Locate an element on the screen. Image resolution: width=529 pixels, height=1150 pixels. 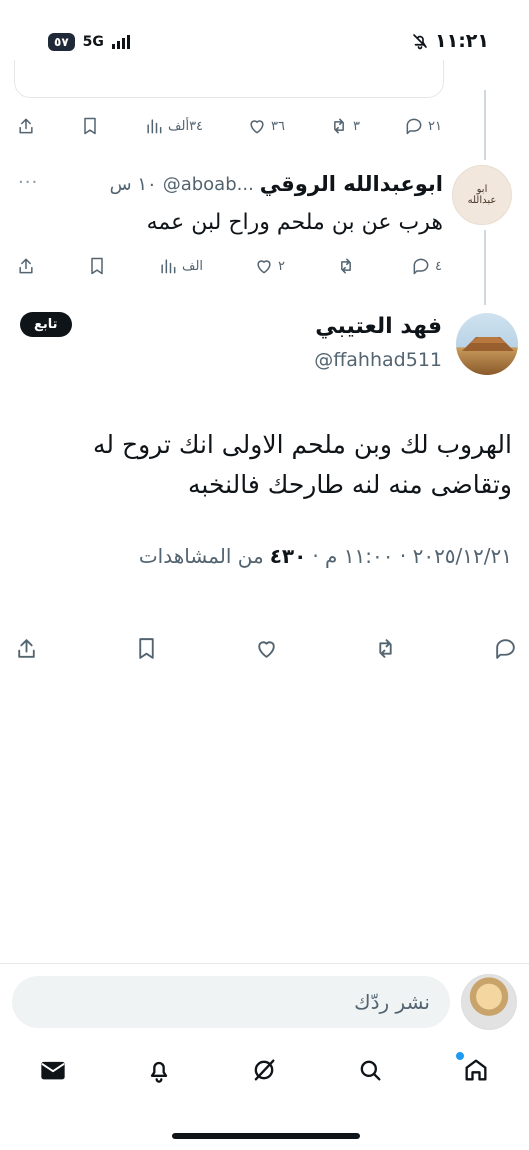
tab-home is located at coordinates (476, 1070).